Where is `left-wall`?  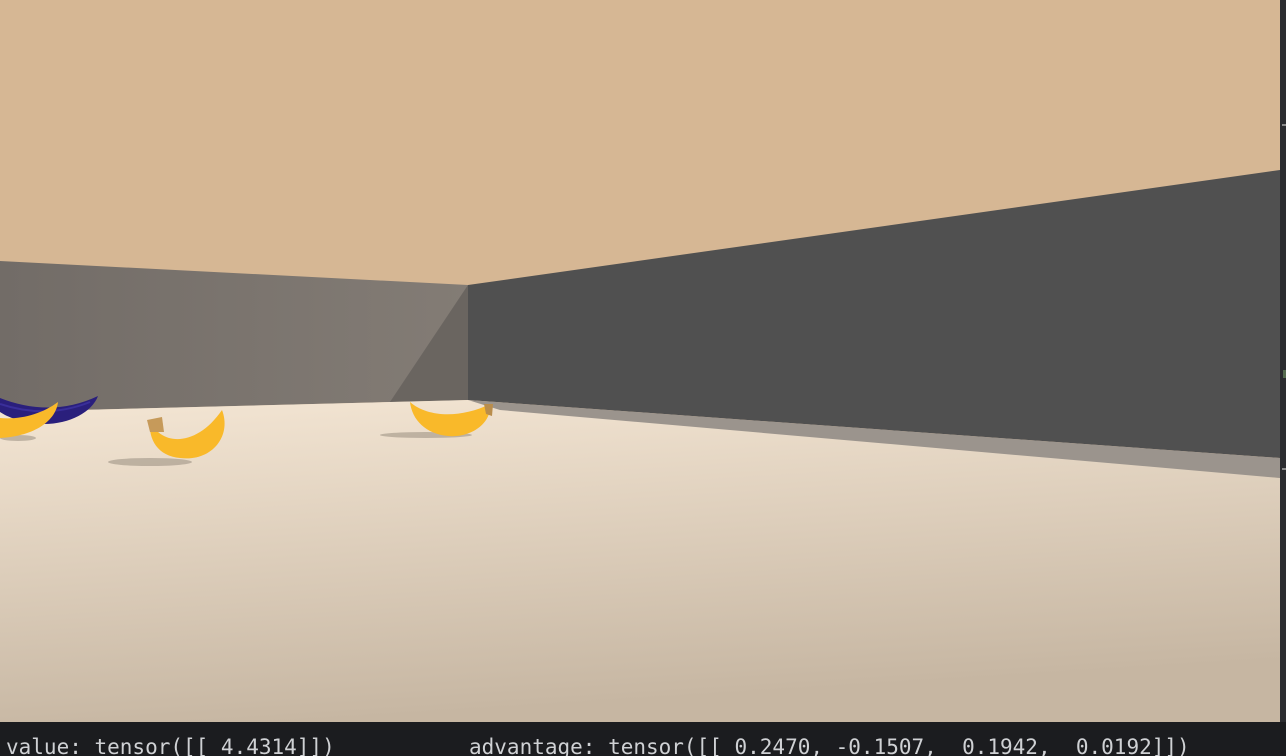 left-wall is located at coordinates (234, 336).